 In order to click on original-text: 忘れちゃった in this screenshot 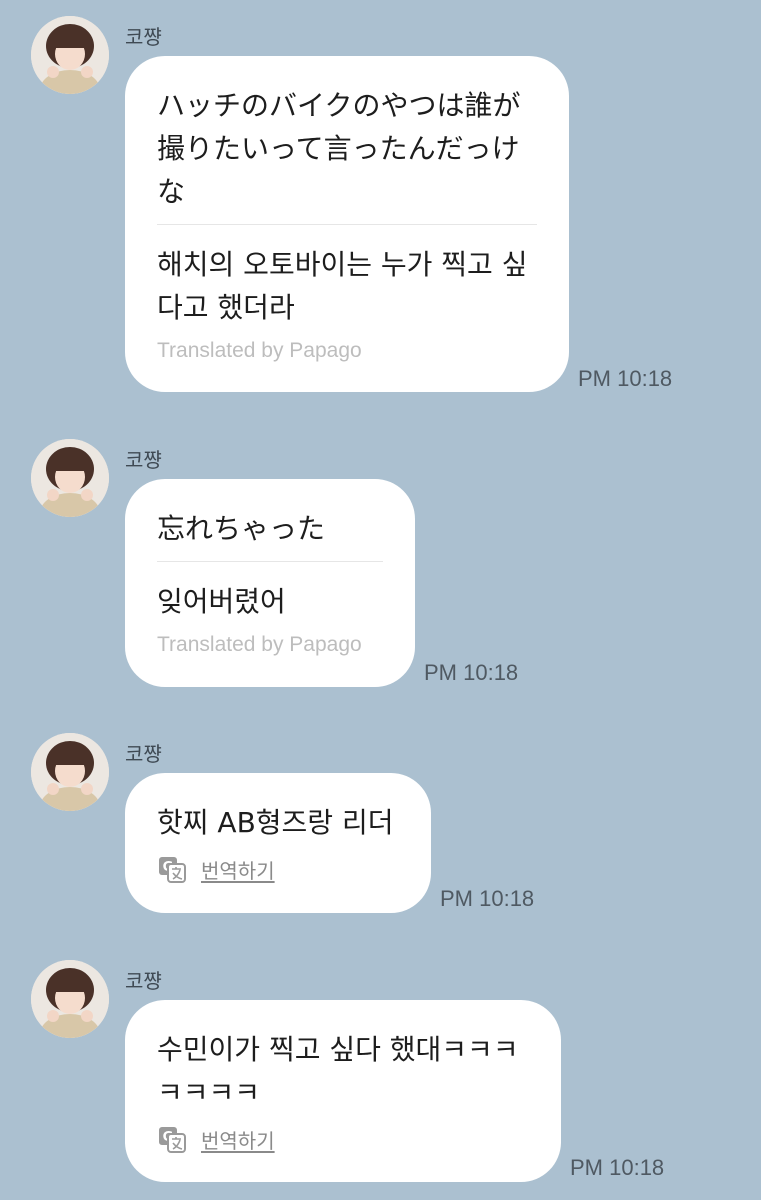, I will do `click(241, 528)`.